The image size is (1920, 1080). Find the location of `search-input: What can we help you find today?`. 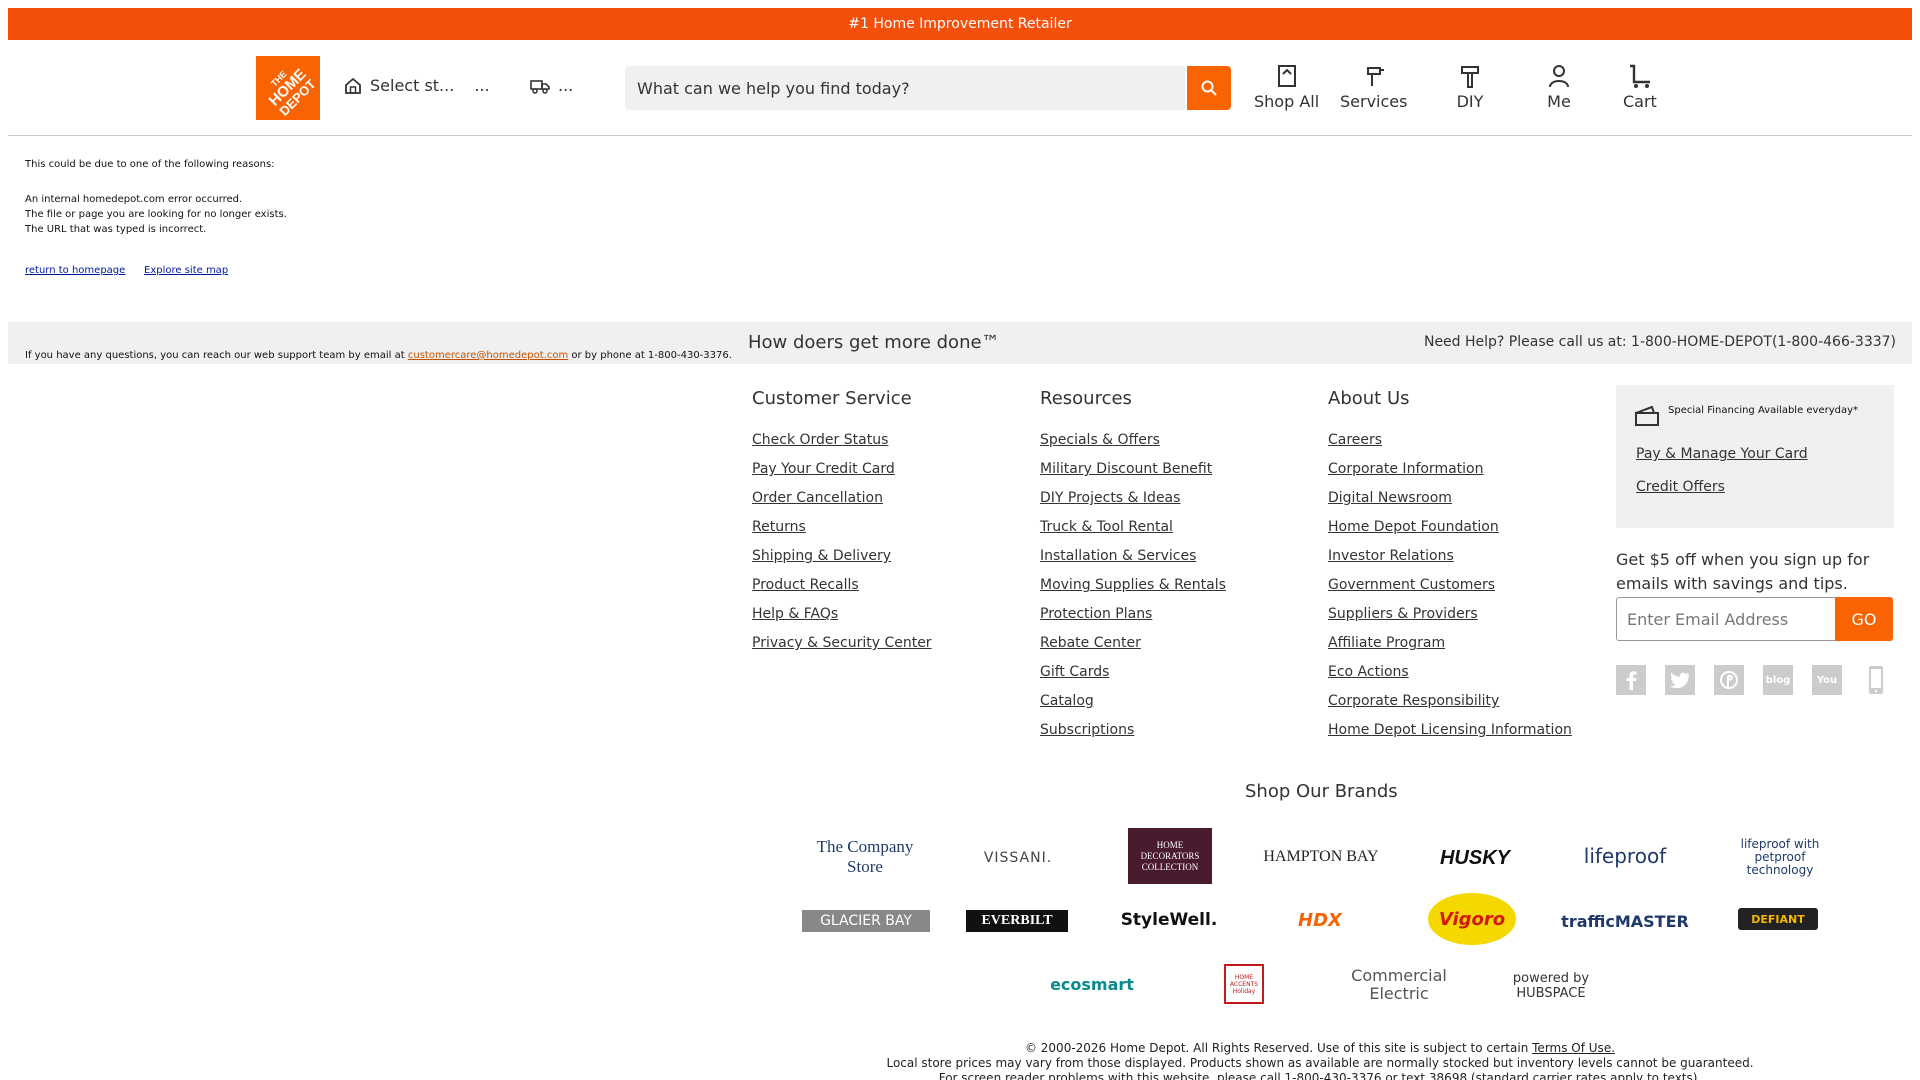

search-input: What can we help you find today? is located at coordinates (905, 88).